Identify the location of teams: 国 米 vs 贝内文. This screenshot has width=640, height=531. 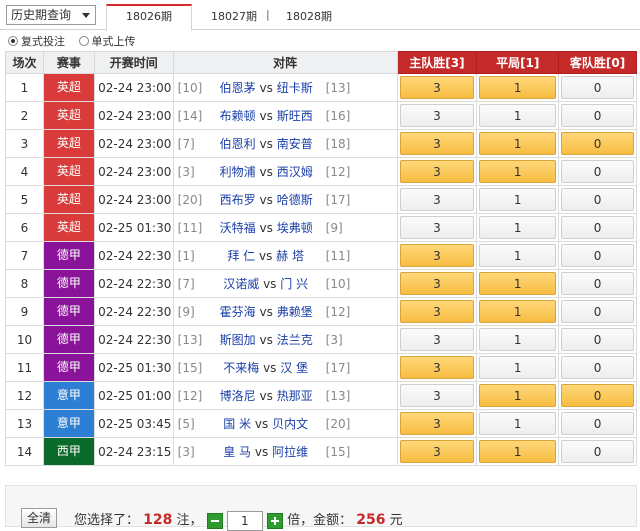
(266, 423).